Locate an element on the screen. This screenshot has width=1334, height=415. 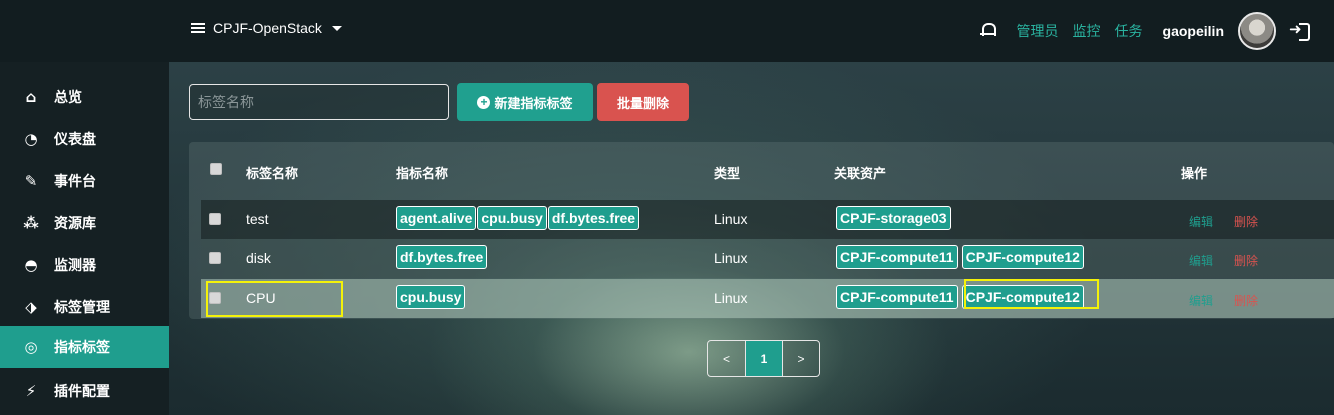
sidebar-item-resources: ⁂ 资源库 is located at coordinates (84, 223).